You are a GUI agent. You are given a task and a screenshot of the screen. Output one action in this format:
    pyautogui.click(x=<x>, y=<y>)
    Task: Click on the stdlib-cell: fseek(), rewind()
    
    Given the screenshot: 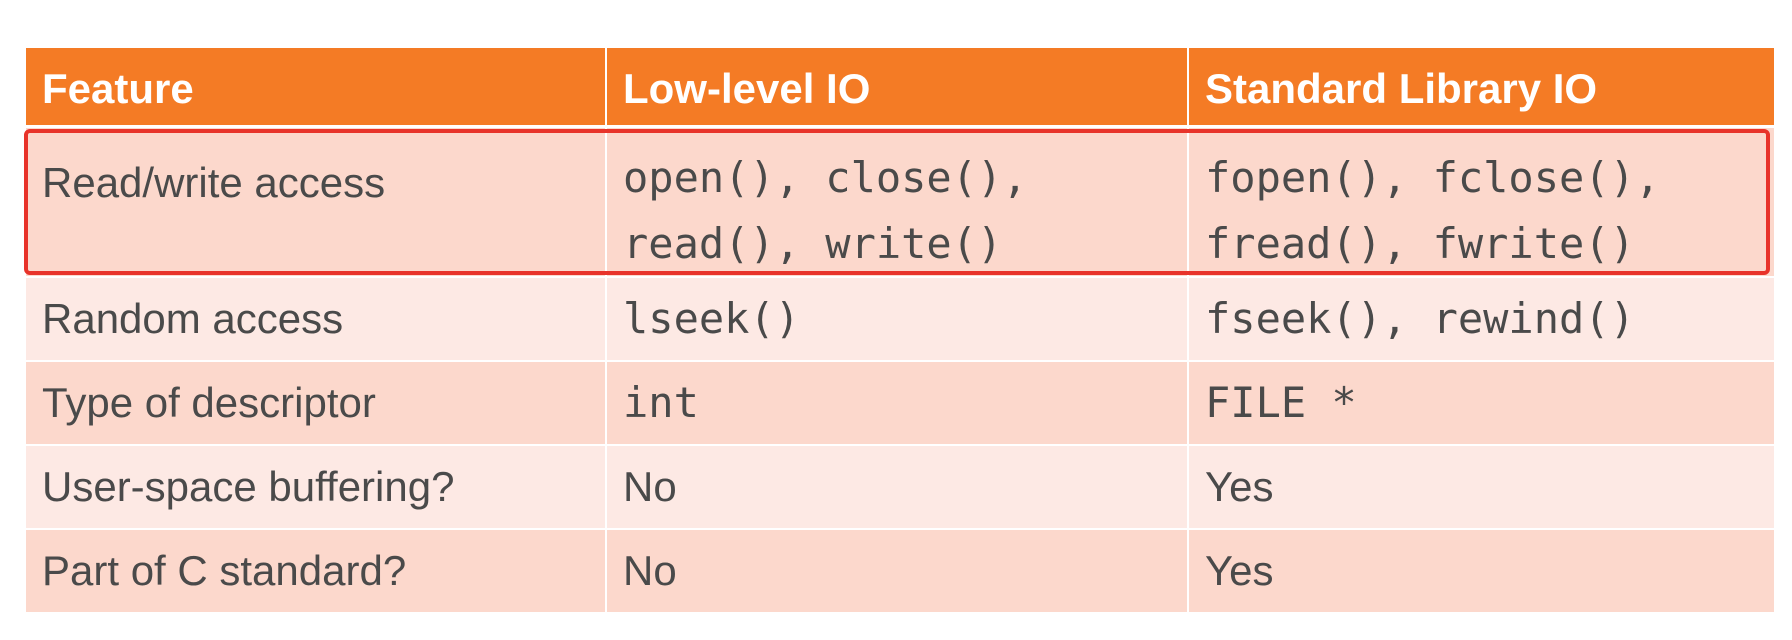 What is the action you would take?
    pyautogui.click(x=1420, y=318)
    